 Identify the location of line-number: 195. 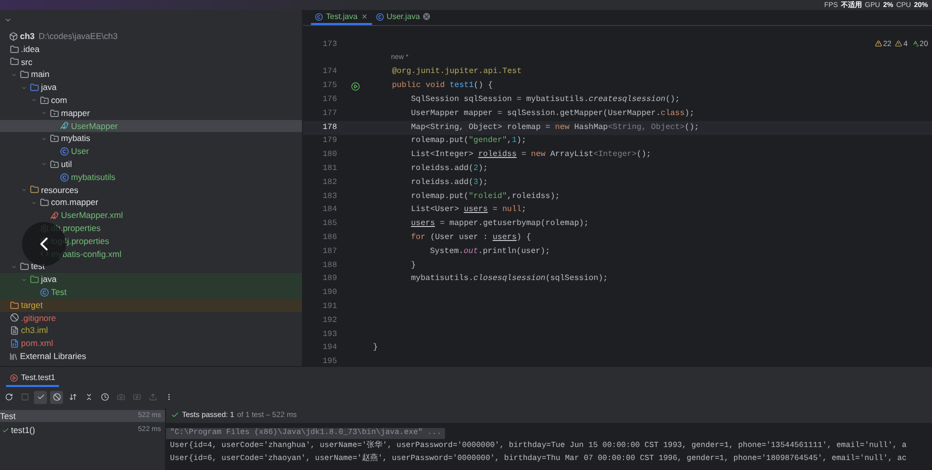
(329, 362).